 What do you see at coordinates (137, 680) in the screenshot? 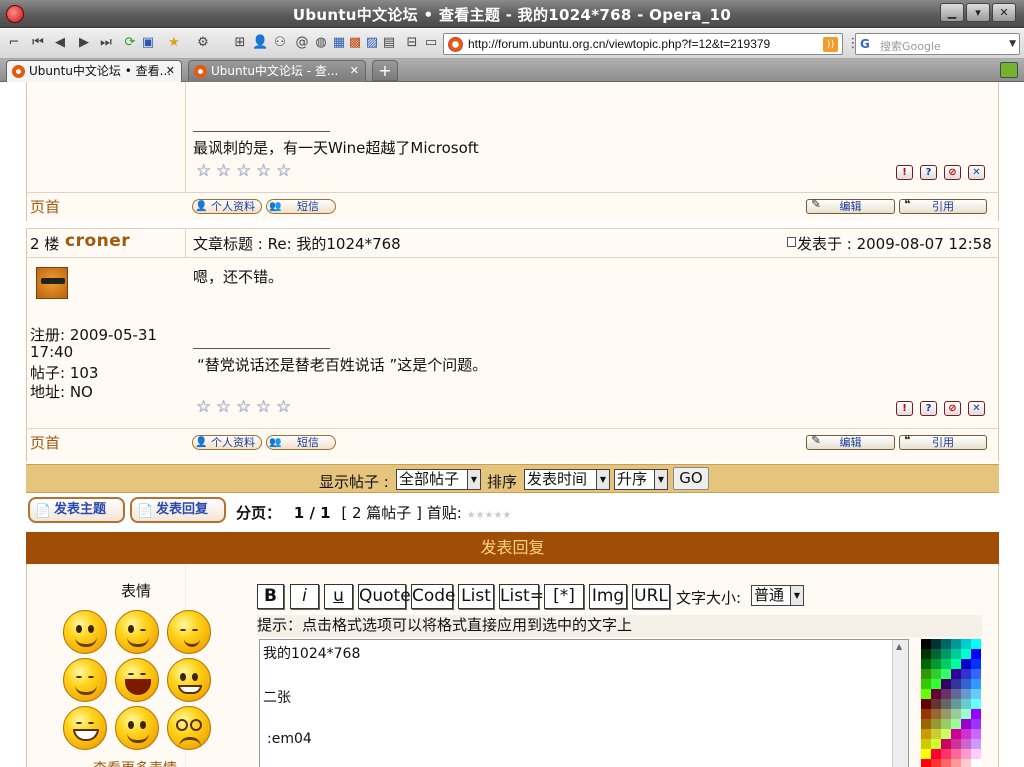
I see `laugh-icon` at bounding box center [137, 680].